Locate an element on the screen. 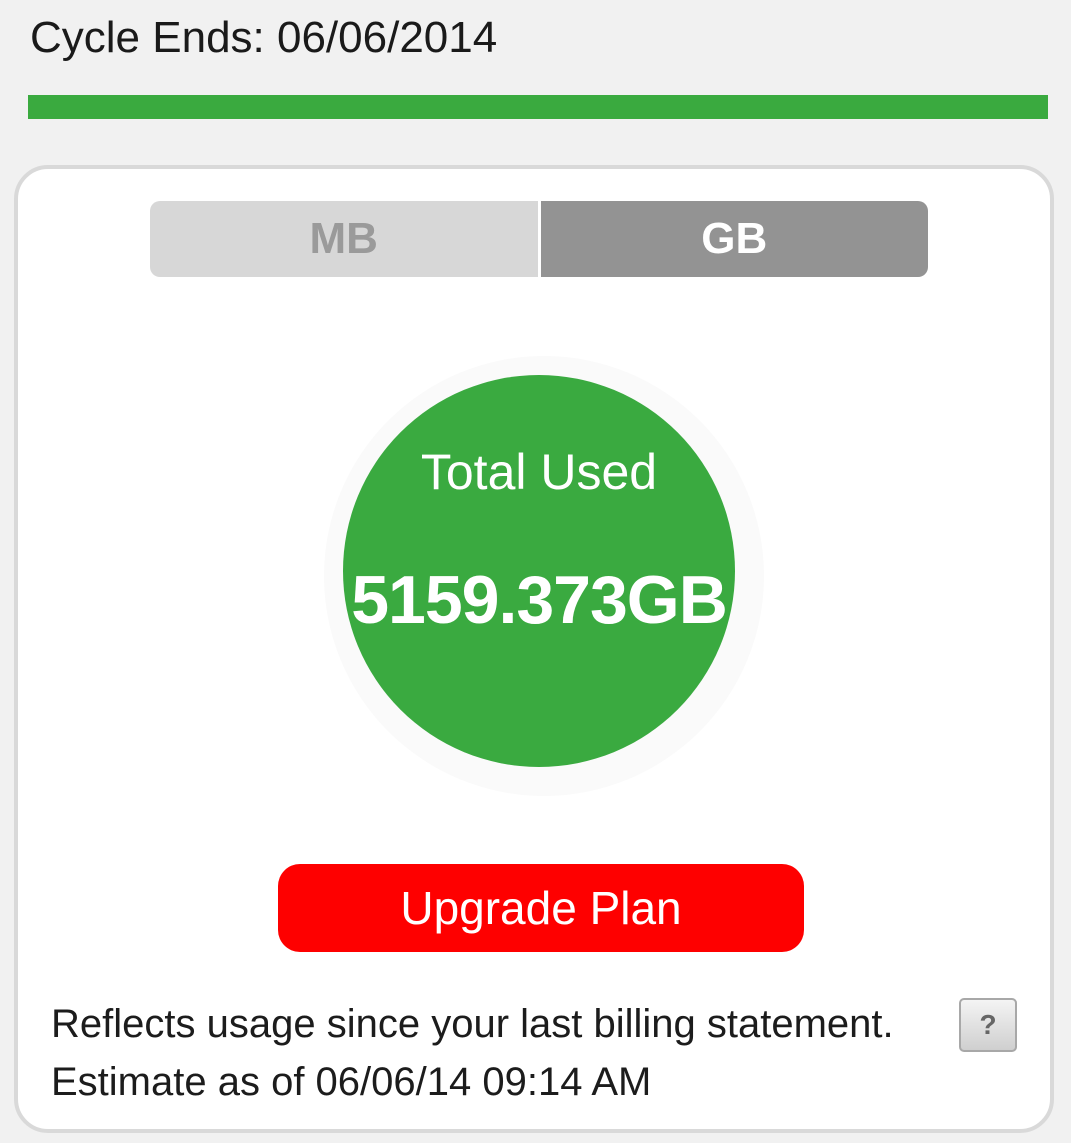 This screenshot has height=1143, width=1071. cycle-ends-label: Cycle Ends: 06/06/2014 is located at coordinates (264, 37).